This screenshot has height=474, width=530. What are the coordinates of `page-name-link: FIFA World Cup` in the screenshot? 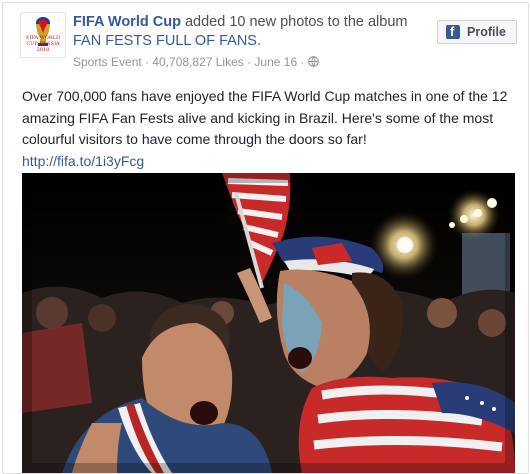 It's located at (127, 22).